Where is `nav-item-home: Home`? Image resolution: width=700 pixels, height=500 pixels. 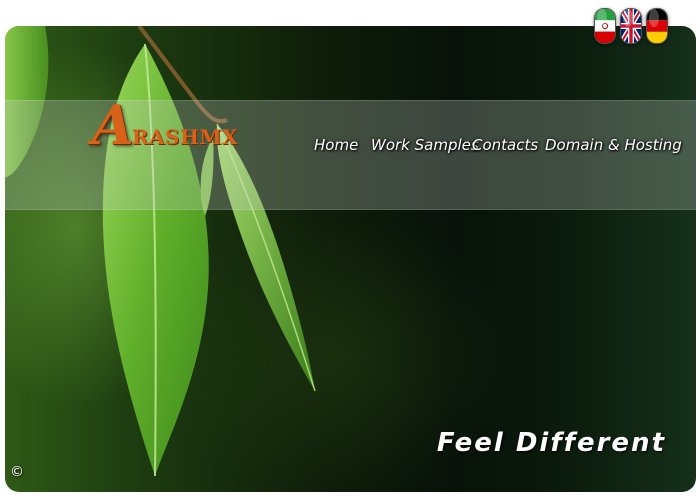 nav-item-home: Home is located at coordinates (336, 145).